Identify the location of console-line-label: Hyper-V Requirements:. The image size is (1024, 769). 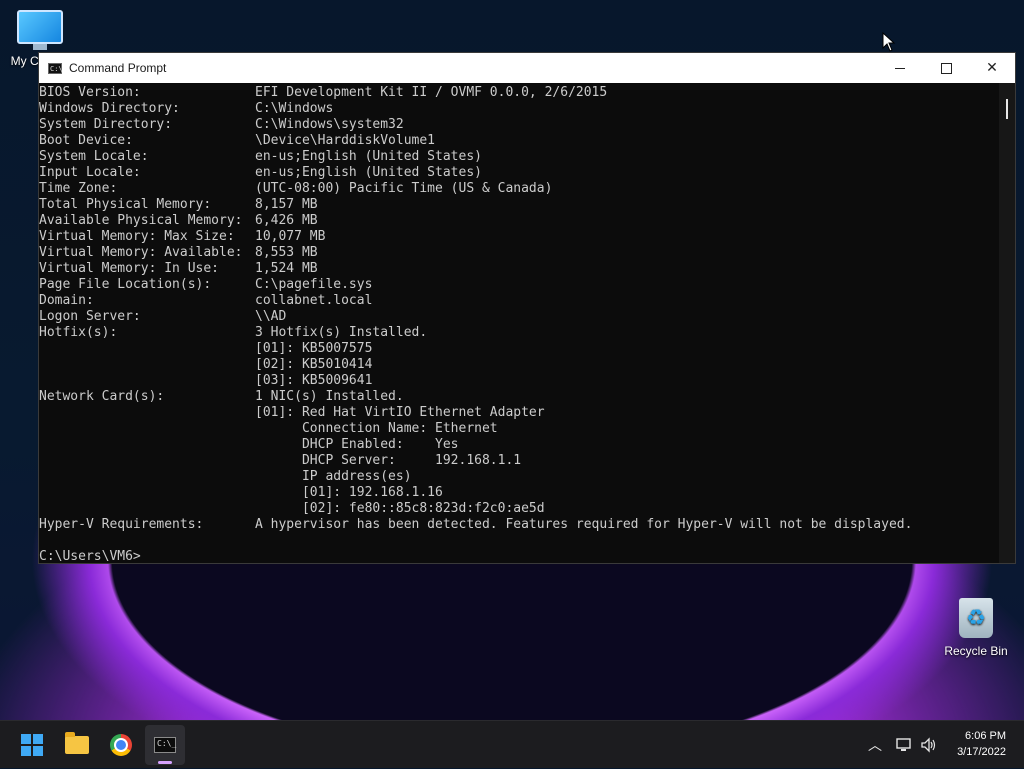
(121, 524).